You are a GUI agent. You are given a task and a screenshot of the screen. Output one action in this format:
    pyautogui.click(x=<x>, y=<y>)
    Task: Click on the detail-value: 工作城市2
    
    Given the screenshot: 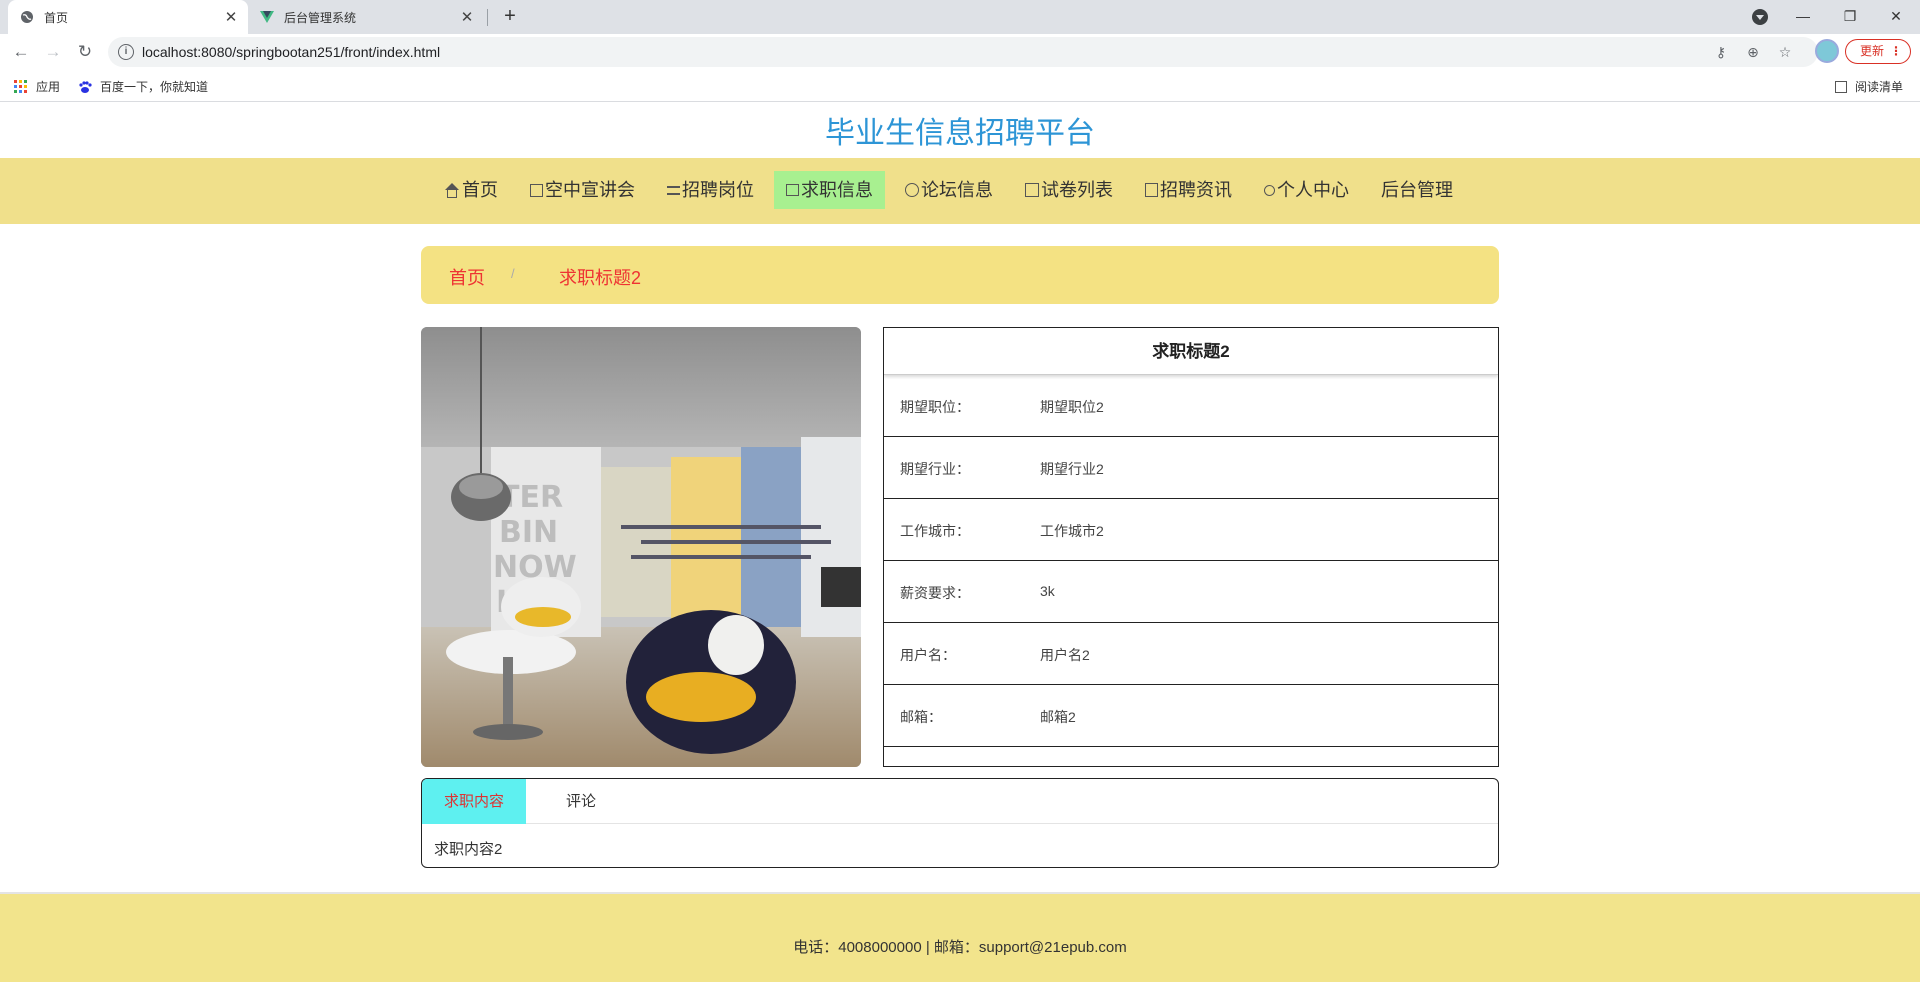 What is the action you would take?
    pyautogui.click(x=1072, y=531)
    